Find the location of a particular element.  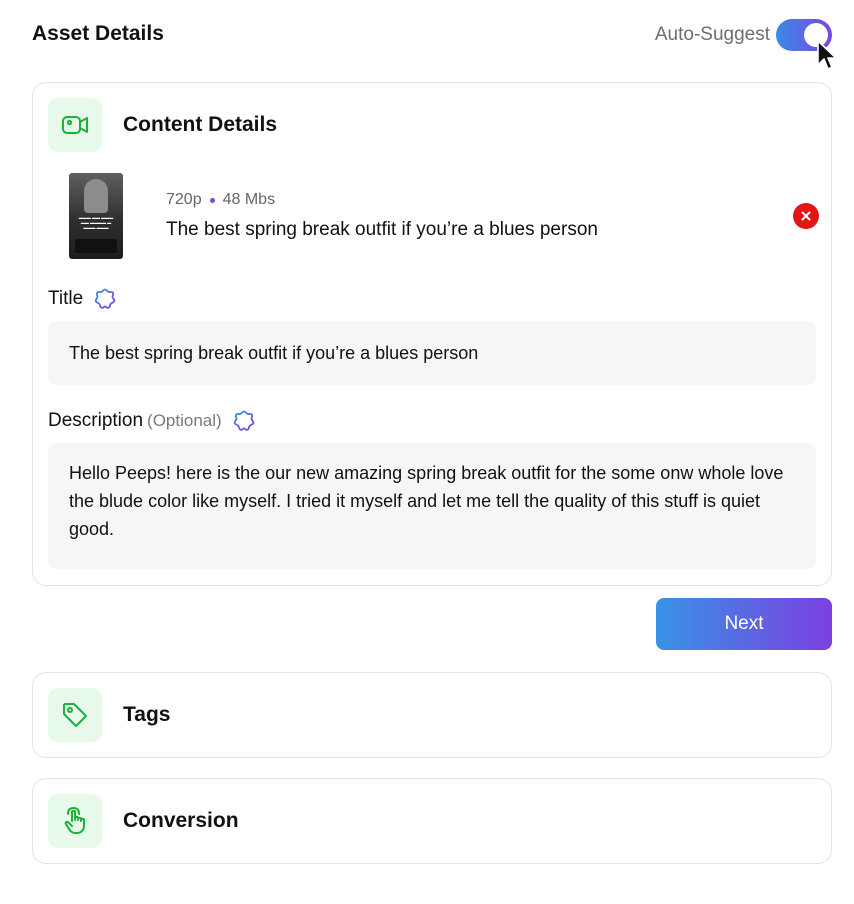

close-icon is located at coordinates (806, 216).